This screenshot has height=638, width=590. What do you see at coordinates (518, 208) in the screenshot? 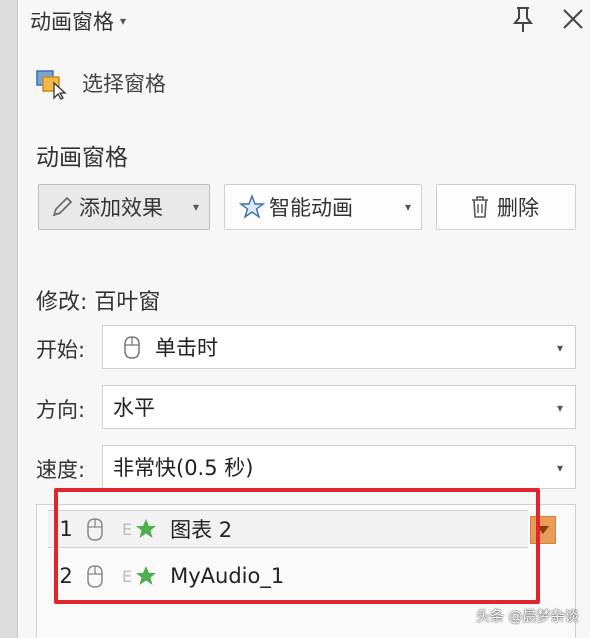
I see `delete-label: 删除` at bounding box center [518, 208].